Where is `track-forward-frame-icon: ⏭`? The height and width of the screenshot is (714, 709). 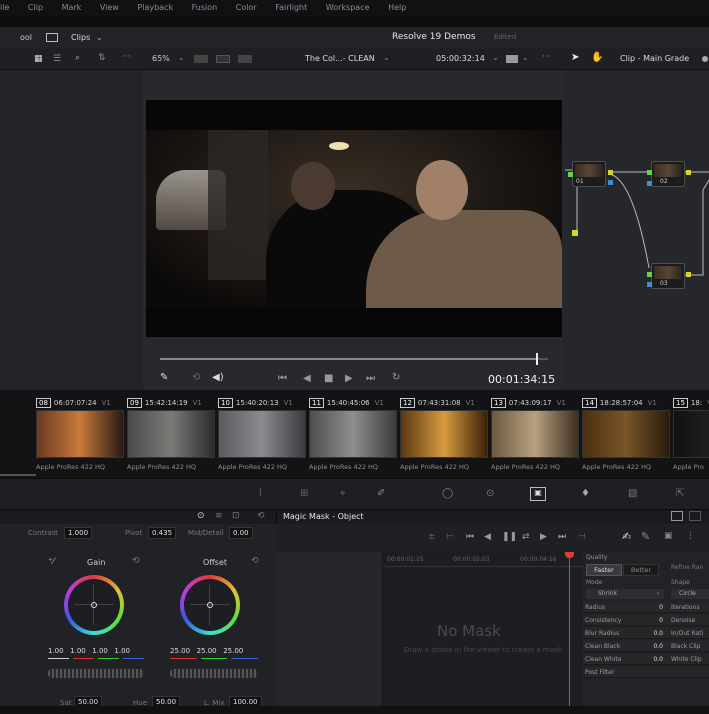
track-forward-frame-icon: ⏭ is located at coordinates (562, 537).